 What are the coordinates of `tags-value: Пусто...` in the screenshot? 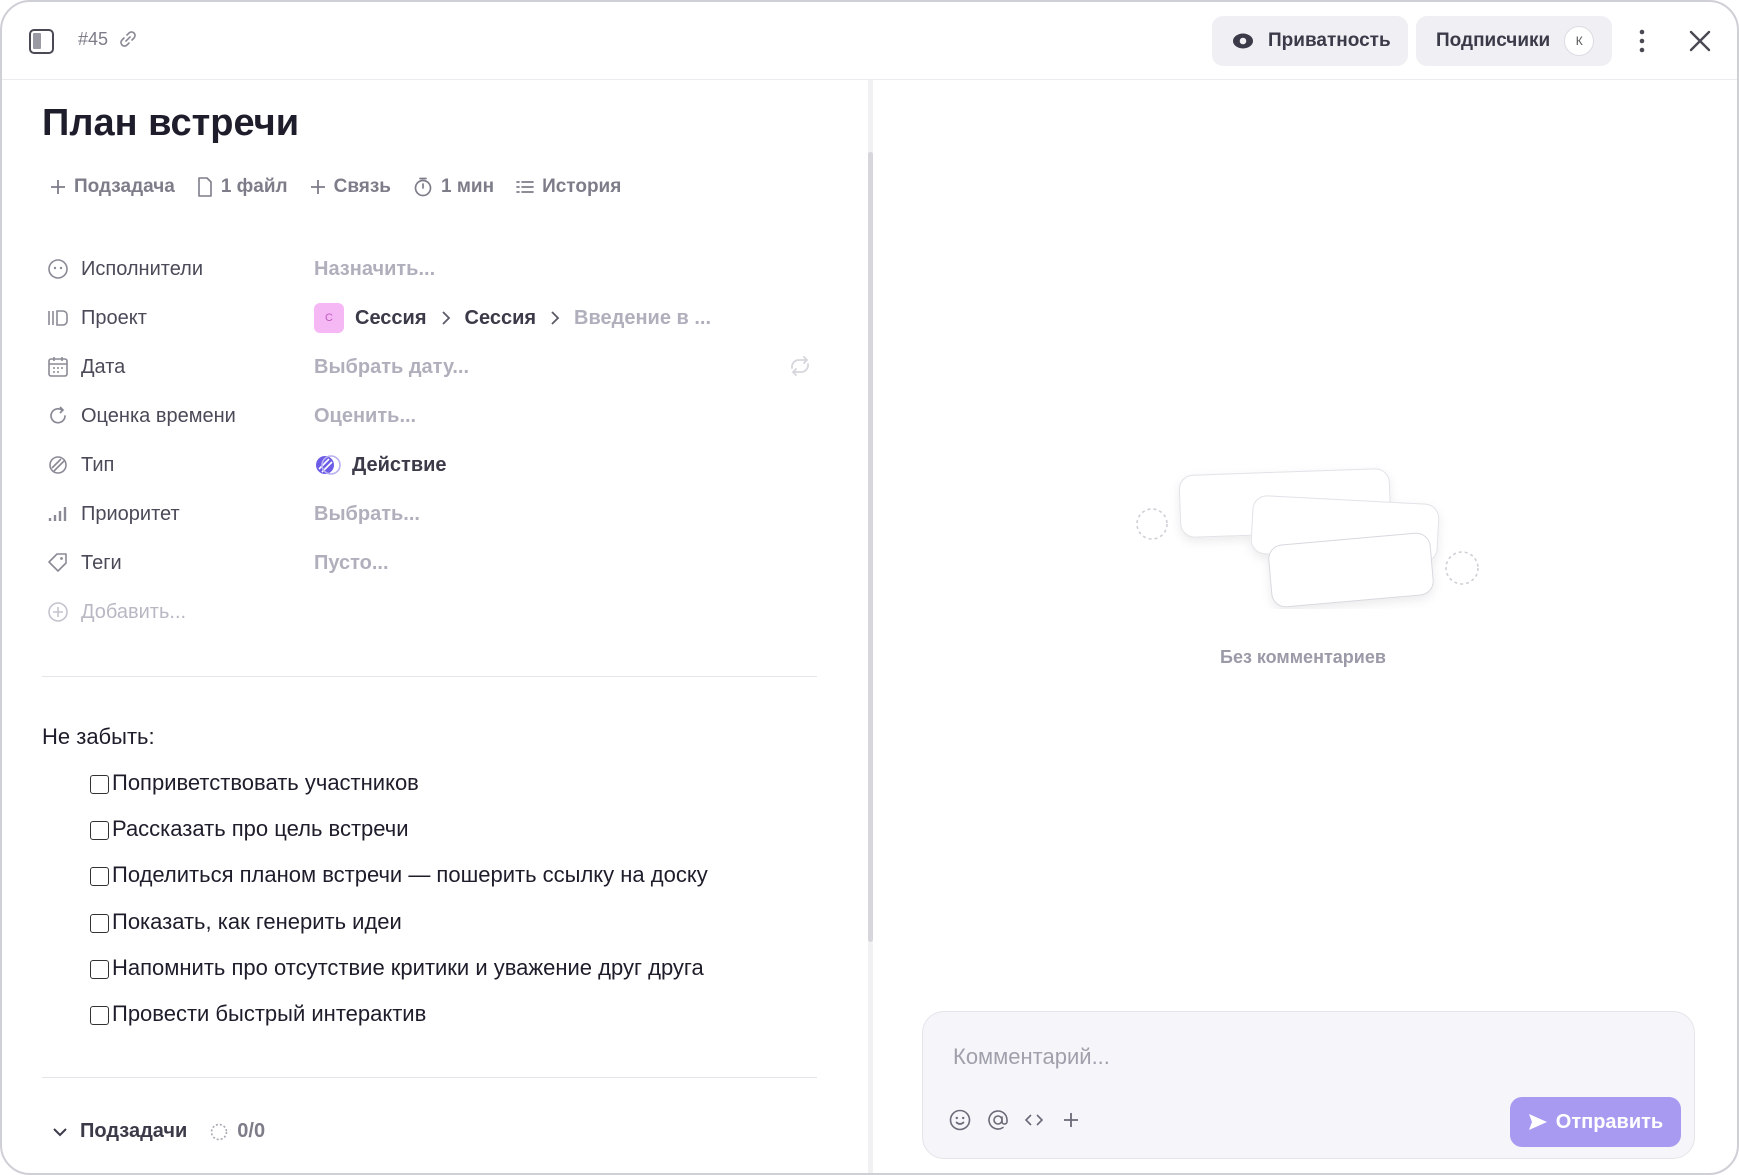 It's located at (351, 563).